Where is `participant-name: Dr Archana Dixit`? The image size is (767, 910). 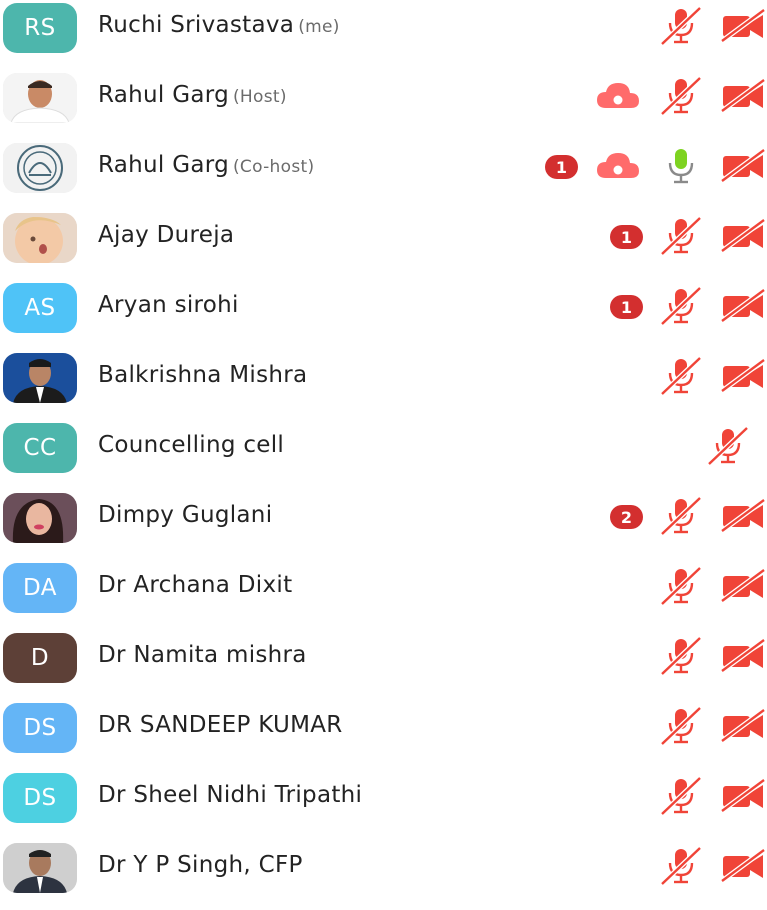 participant-name: Dr Archana Dixit is located at coordinates (195, 585).